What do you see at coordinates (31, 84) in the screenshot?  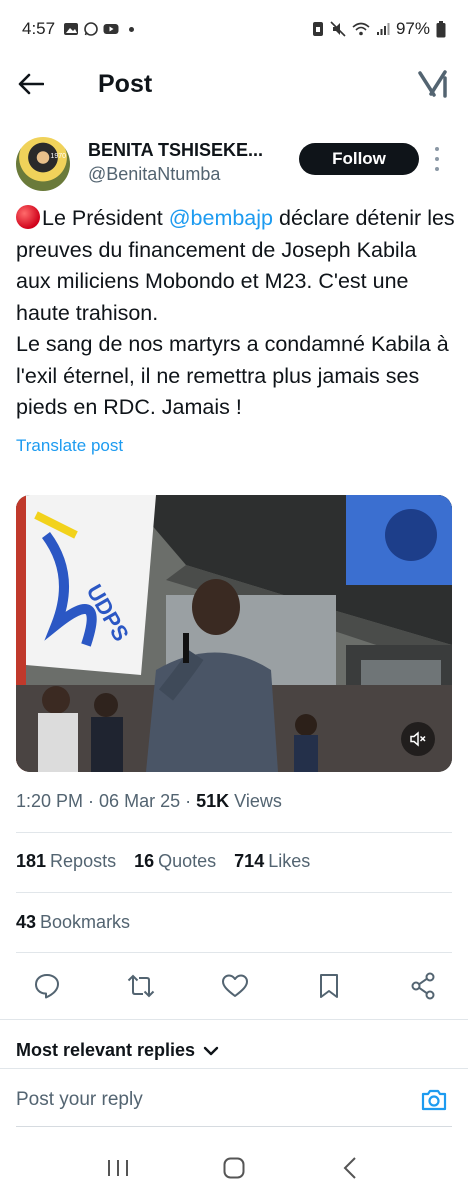 I see `arrow-left-icon` at bounding box center [31, 84].